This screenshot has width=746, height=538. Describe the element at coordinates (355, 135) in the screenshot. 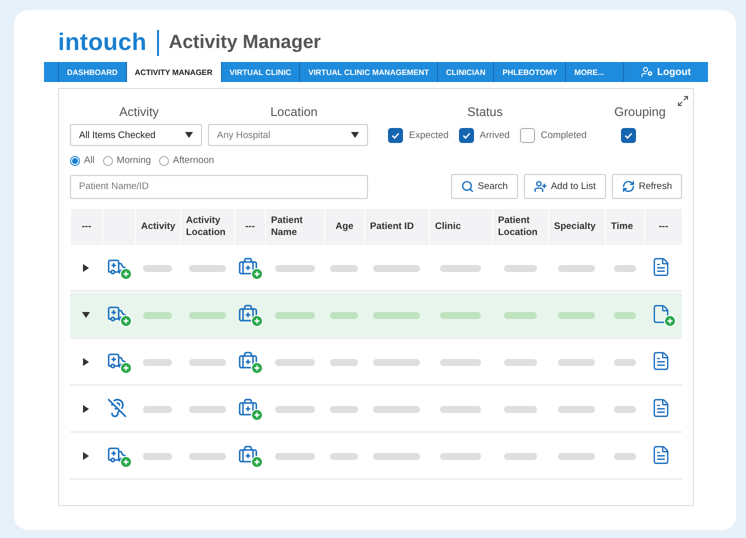

I see `caret-icon` at that location.